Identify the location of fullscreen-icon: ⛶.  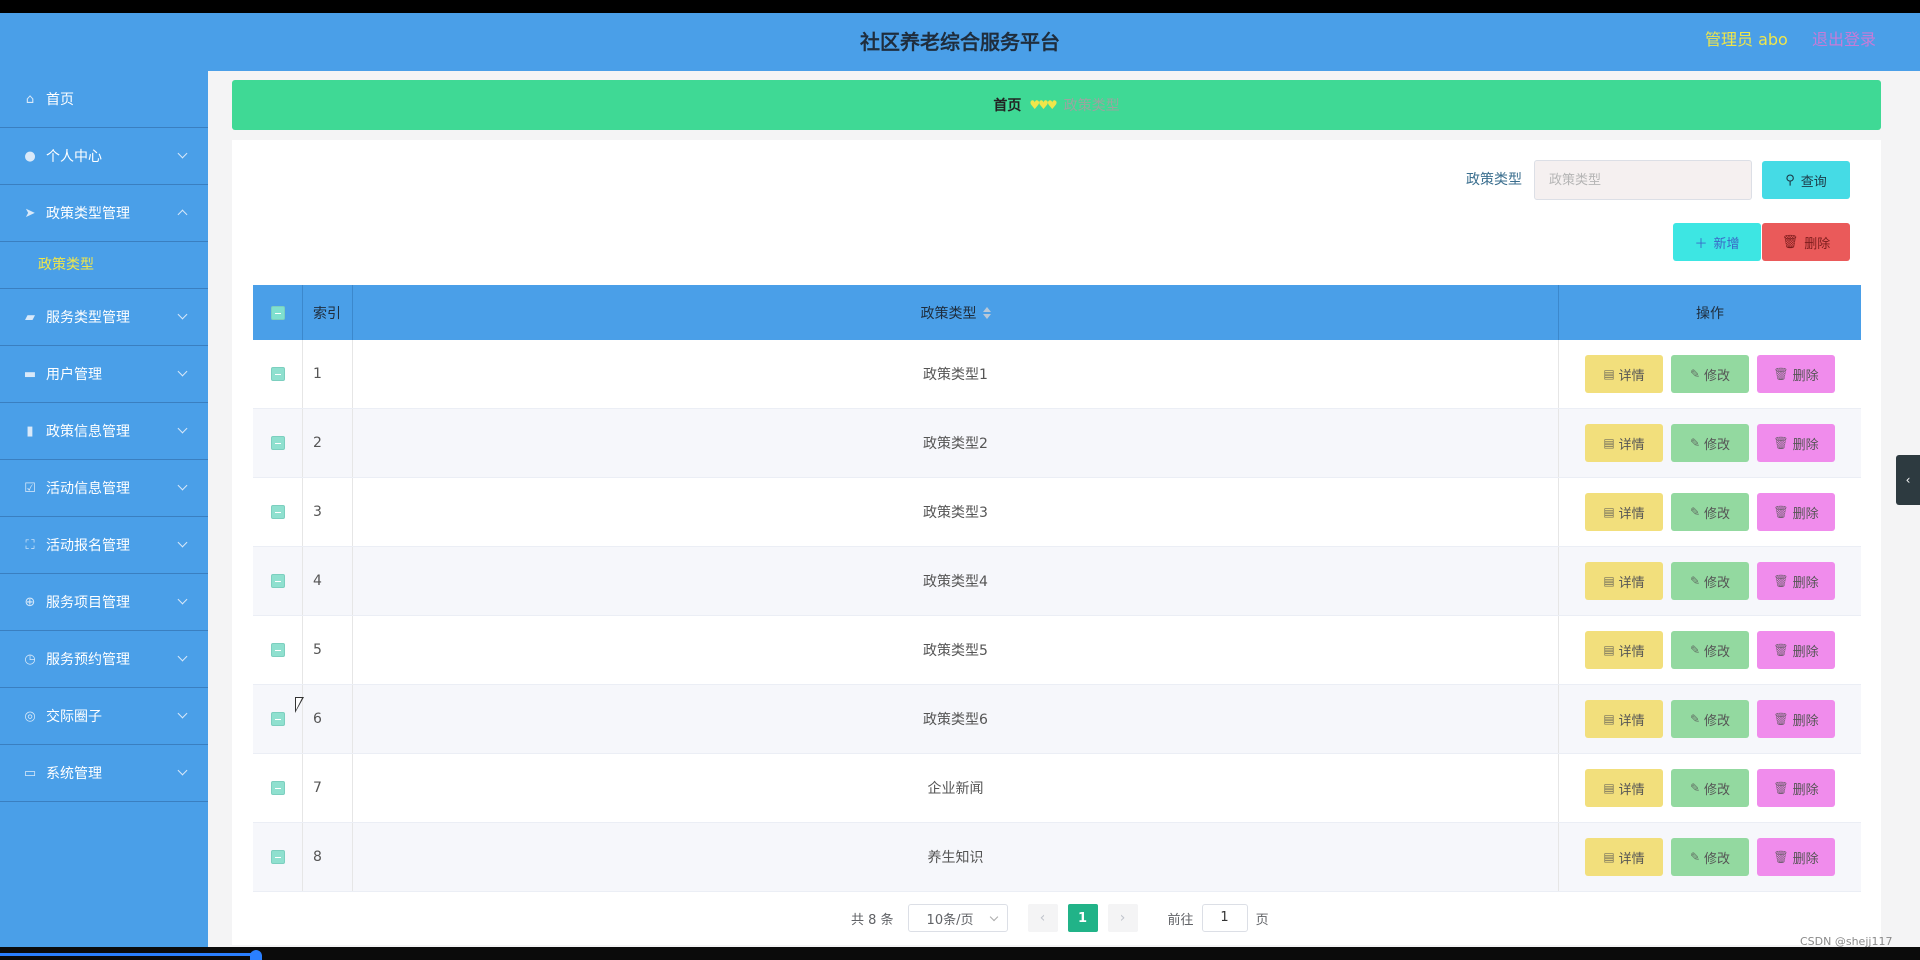
(30, 545).